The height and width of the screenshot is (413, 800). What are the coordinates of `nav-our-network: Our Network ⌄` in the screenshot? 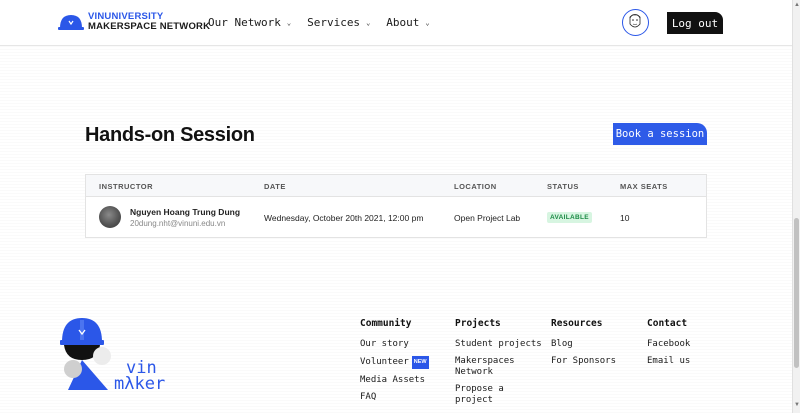 It's located at (249, 22).